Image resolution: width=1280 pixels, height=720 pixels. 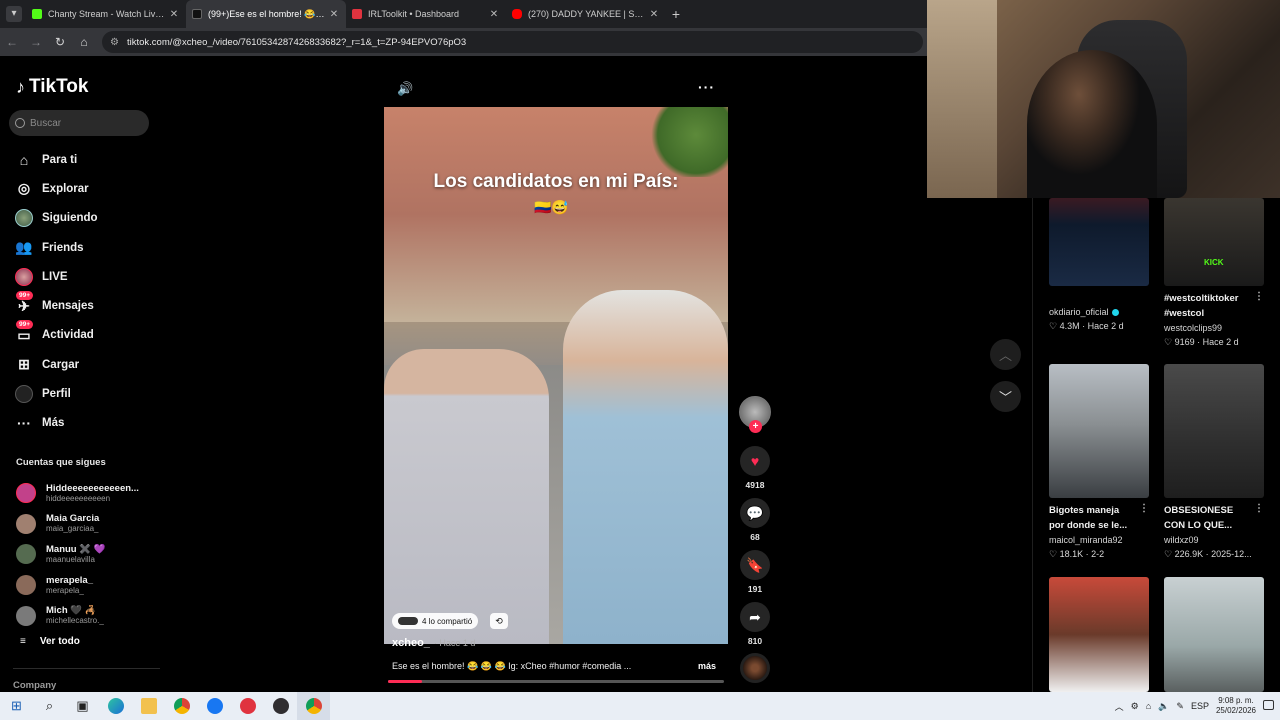 I want to click on bookmark-icon: 🔖, so click(x=755, y=565).